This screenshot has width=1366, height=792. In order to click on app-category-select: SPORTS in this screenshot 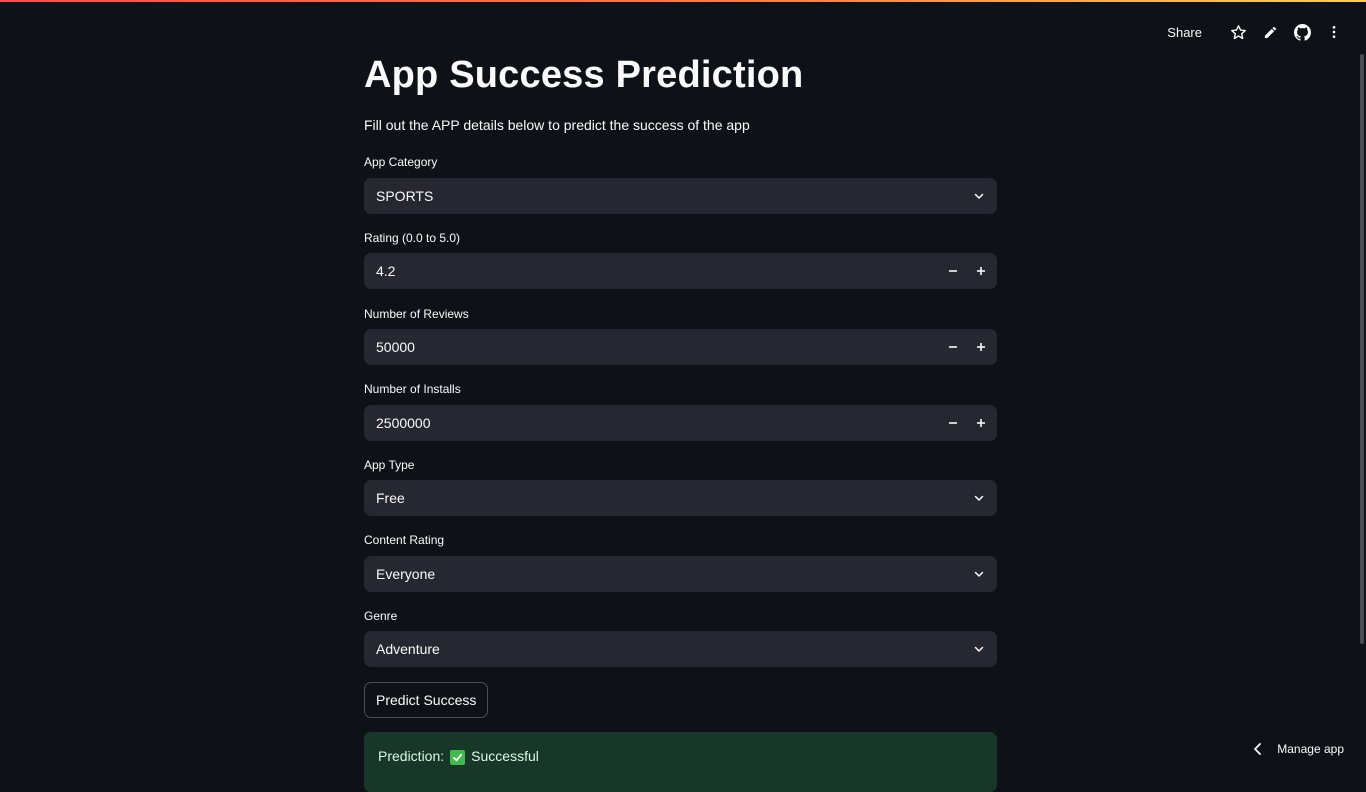, I will do `click(680, 196)`.